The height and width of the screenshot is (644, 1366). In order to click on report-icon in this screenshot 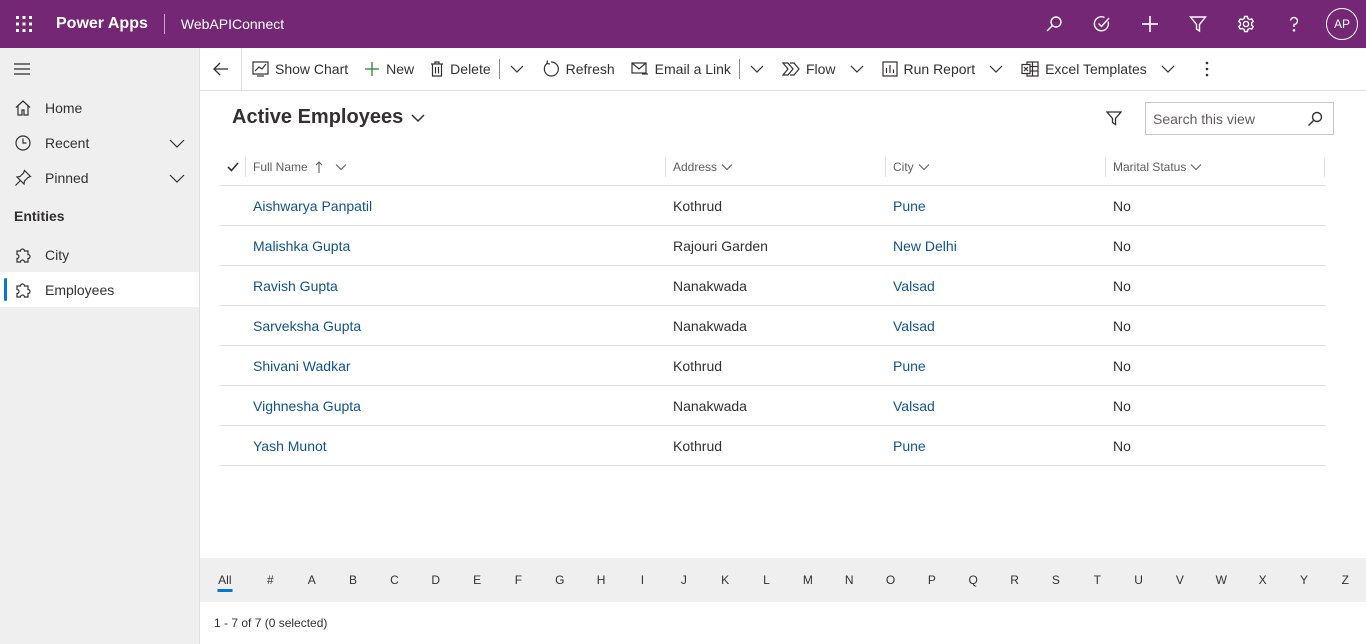, I will do `click(889, 69)`.